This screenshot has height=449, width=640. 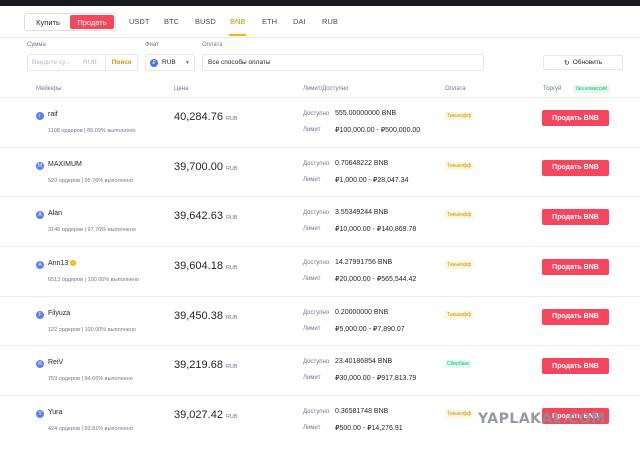 I want to click on payment-label: Оплата, so click(x=212, y=45).